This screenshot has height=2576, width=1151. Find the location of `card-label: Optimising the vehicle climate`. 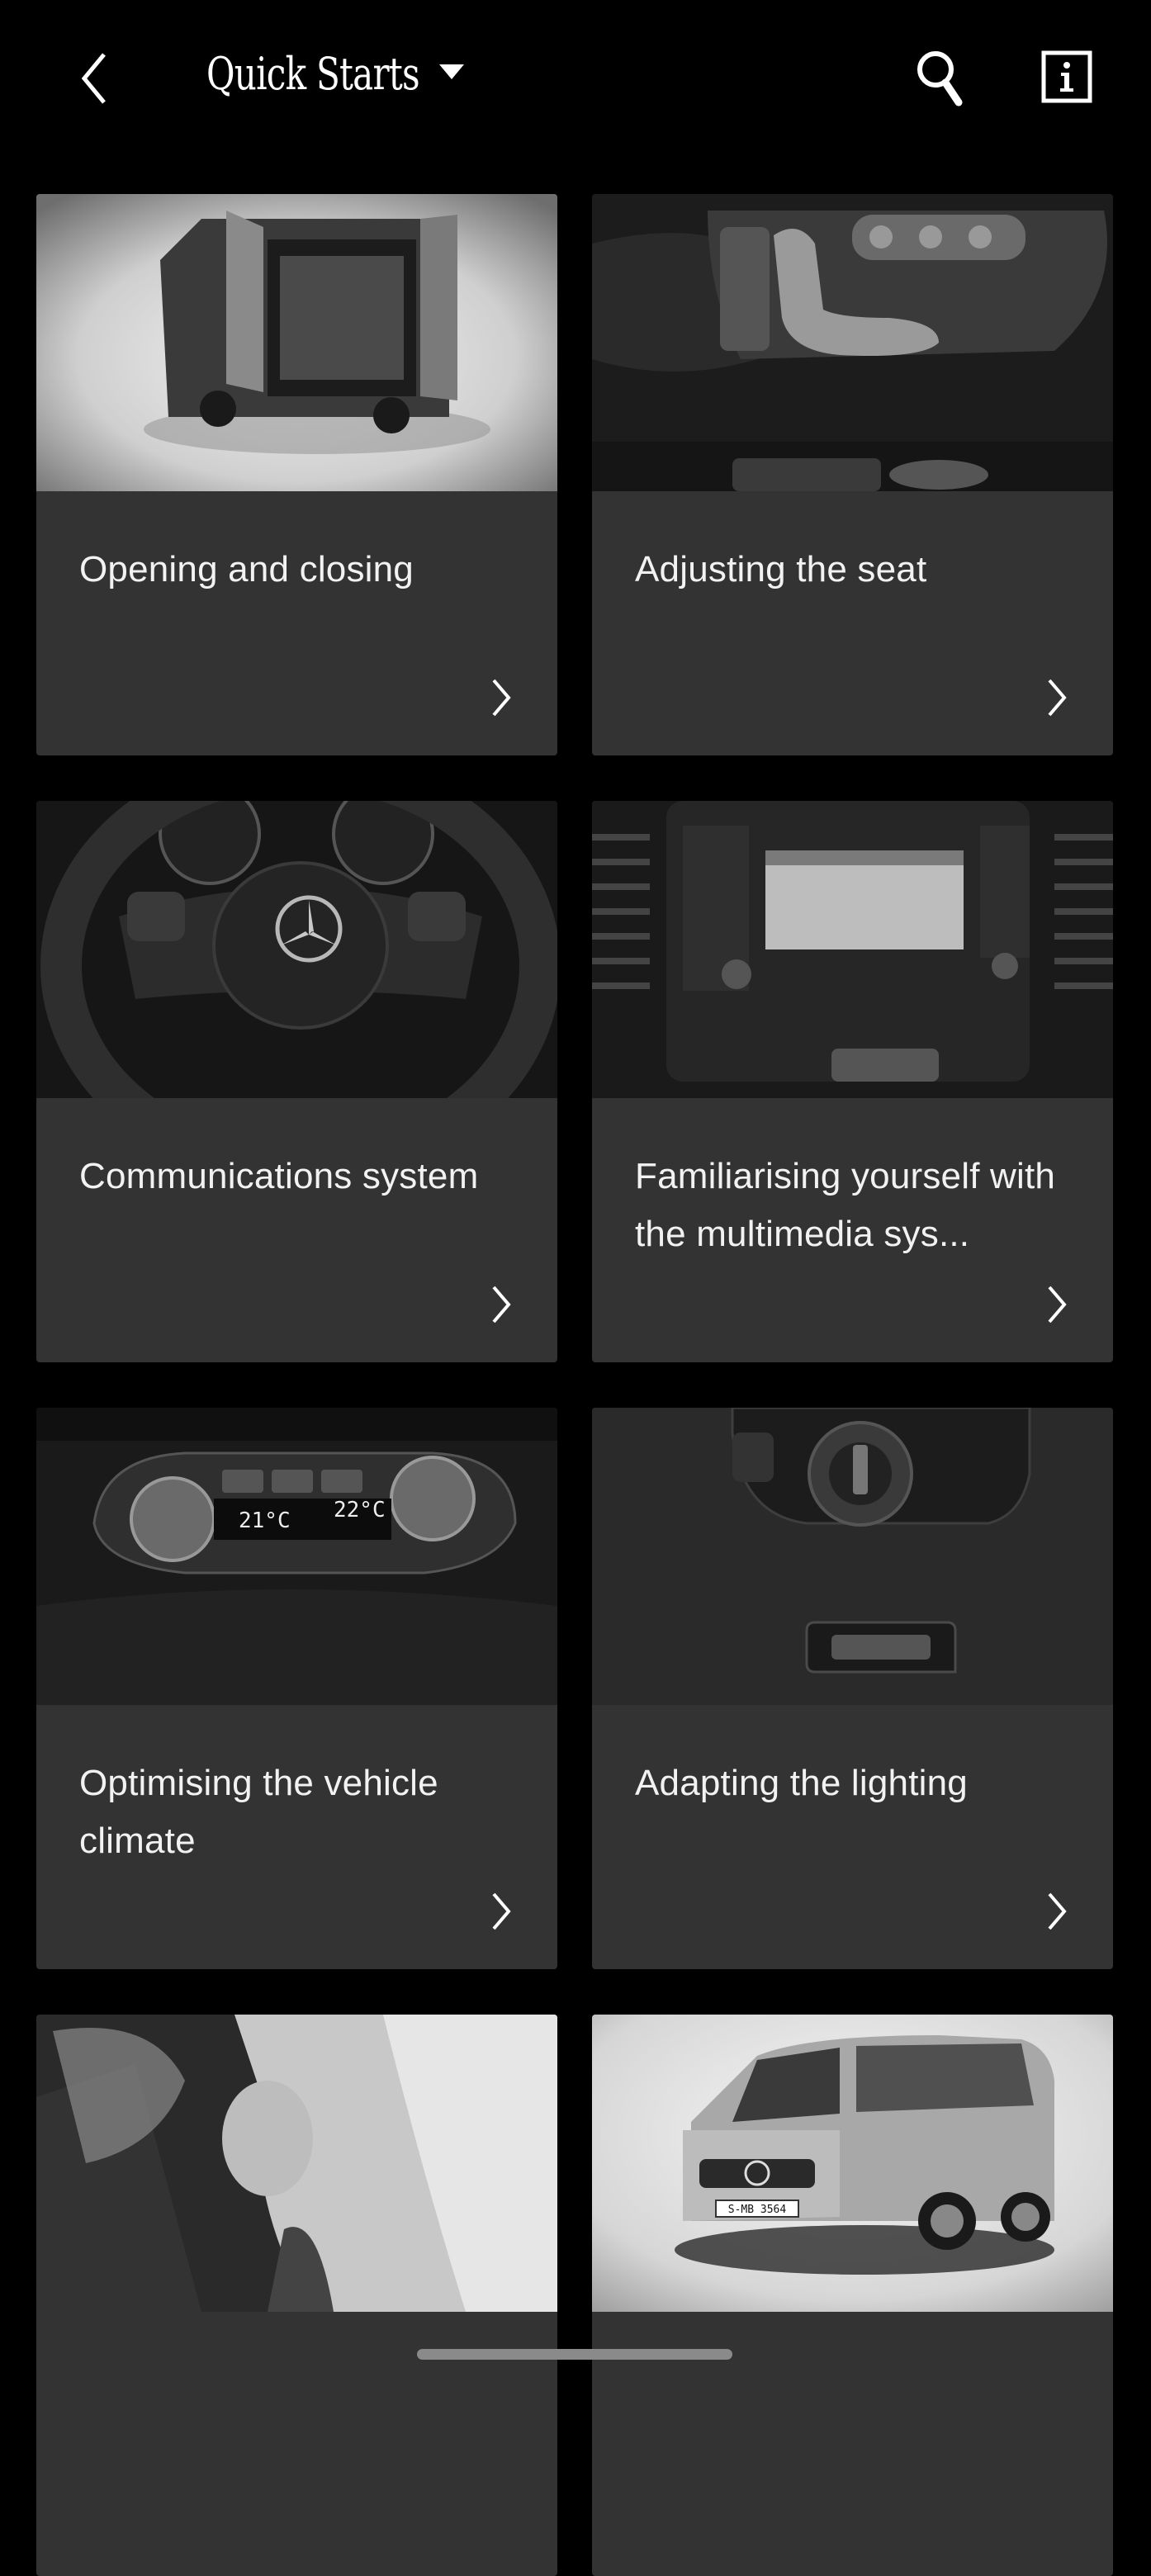

card-label: Optimising the vehicle climate is located at coordinates (258, 1812).